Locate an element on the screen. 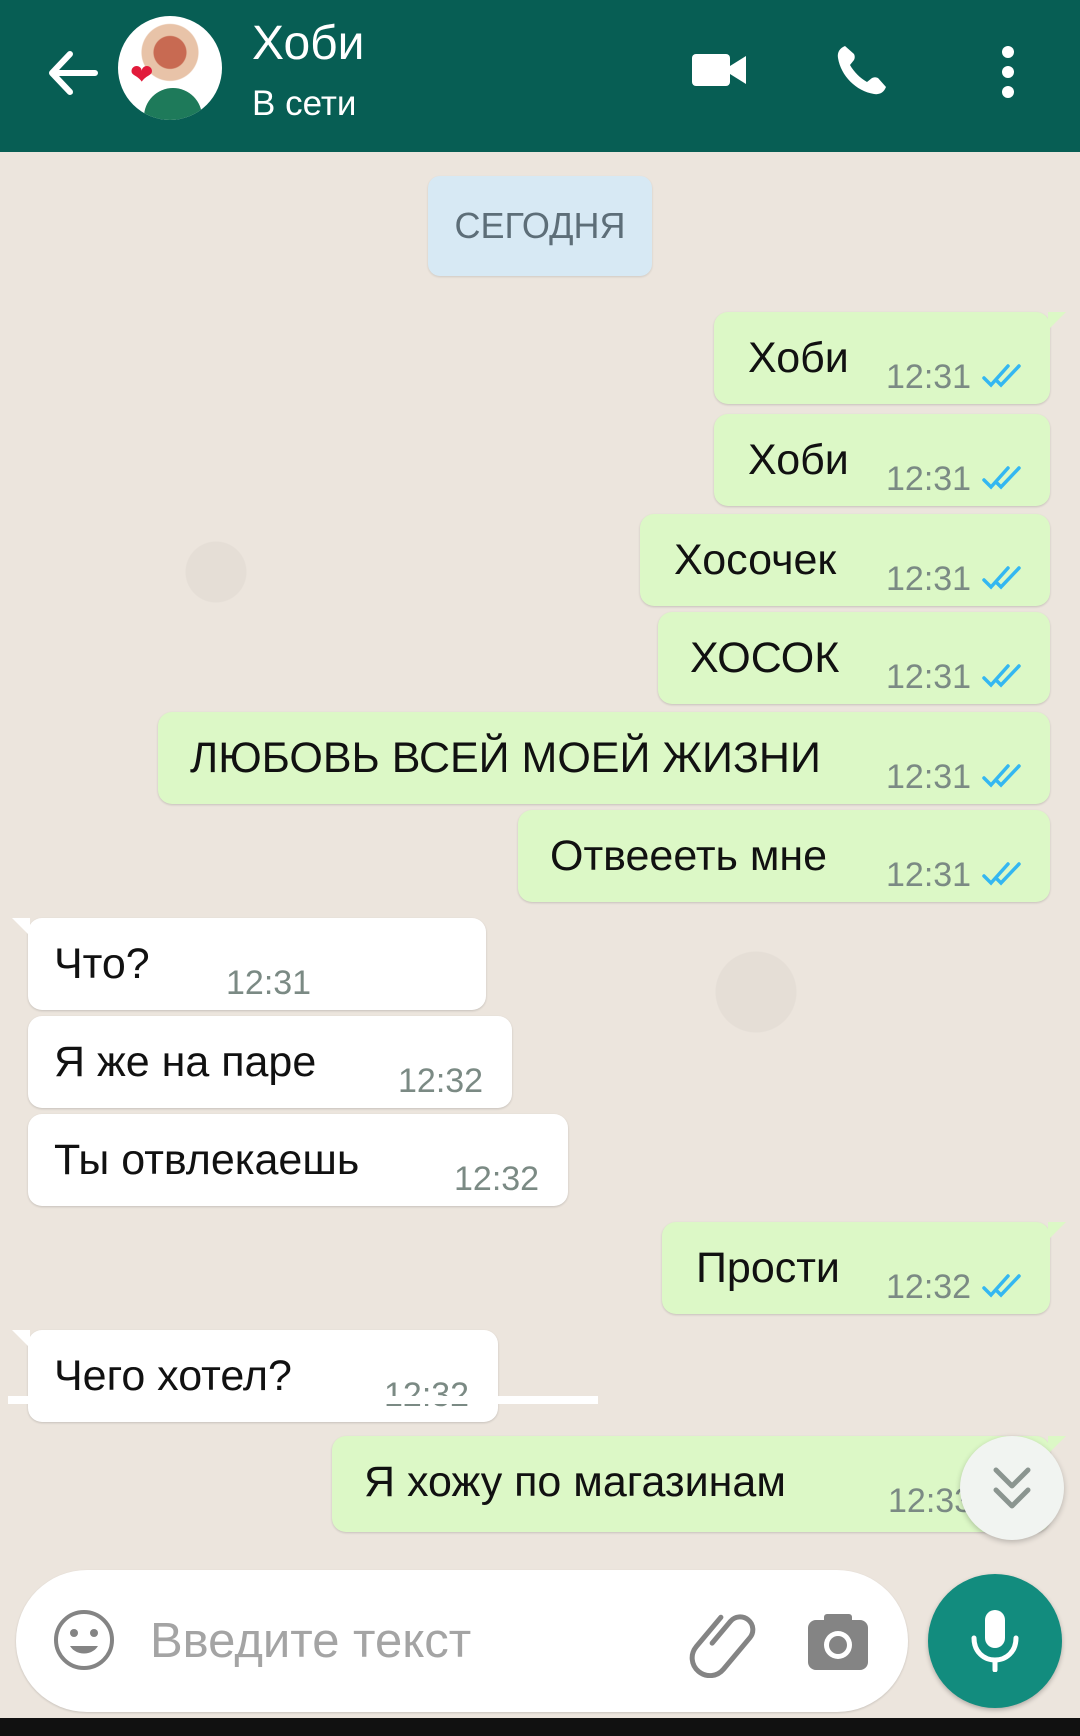 The image size is (1080, 1736). message-incoming: Что? 12:31 is located at coordinates (249, 964).